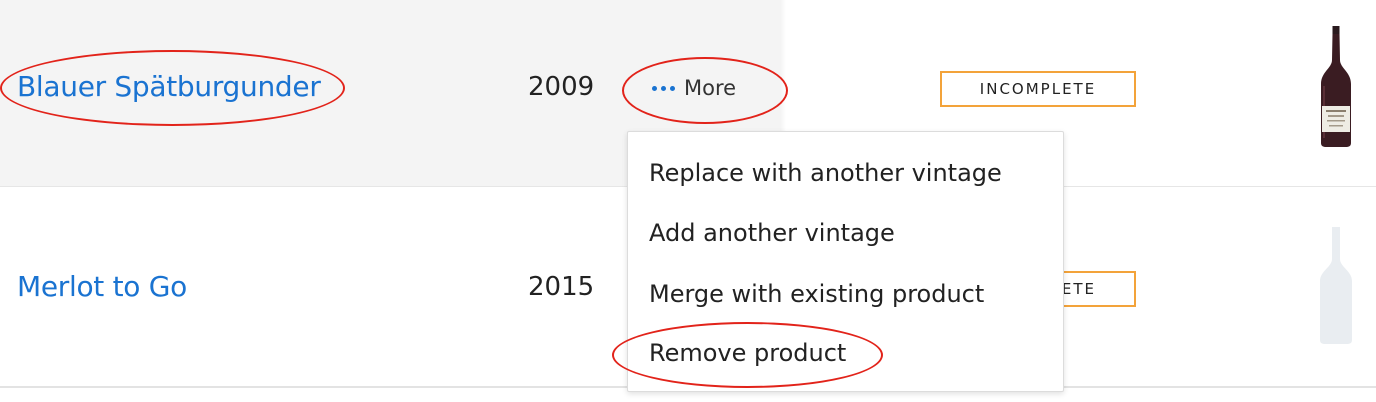 The width and height of the screenshot is (1376, 402). I want to click on product-name-link: Blauer Spätburgunder, so click(169, 86).